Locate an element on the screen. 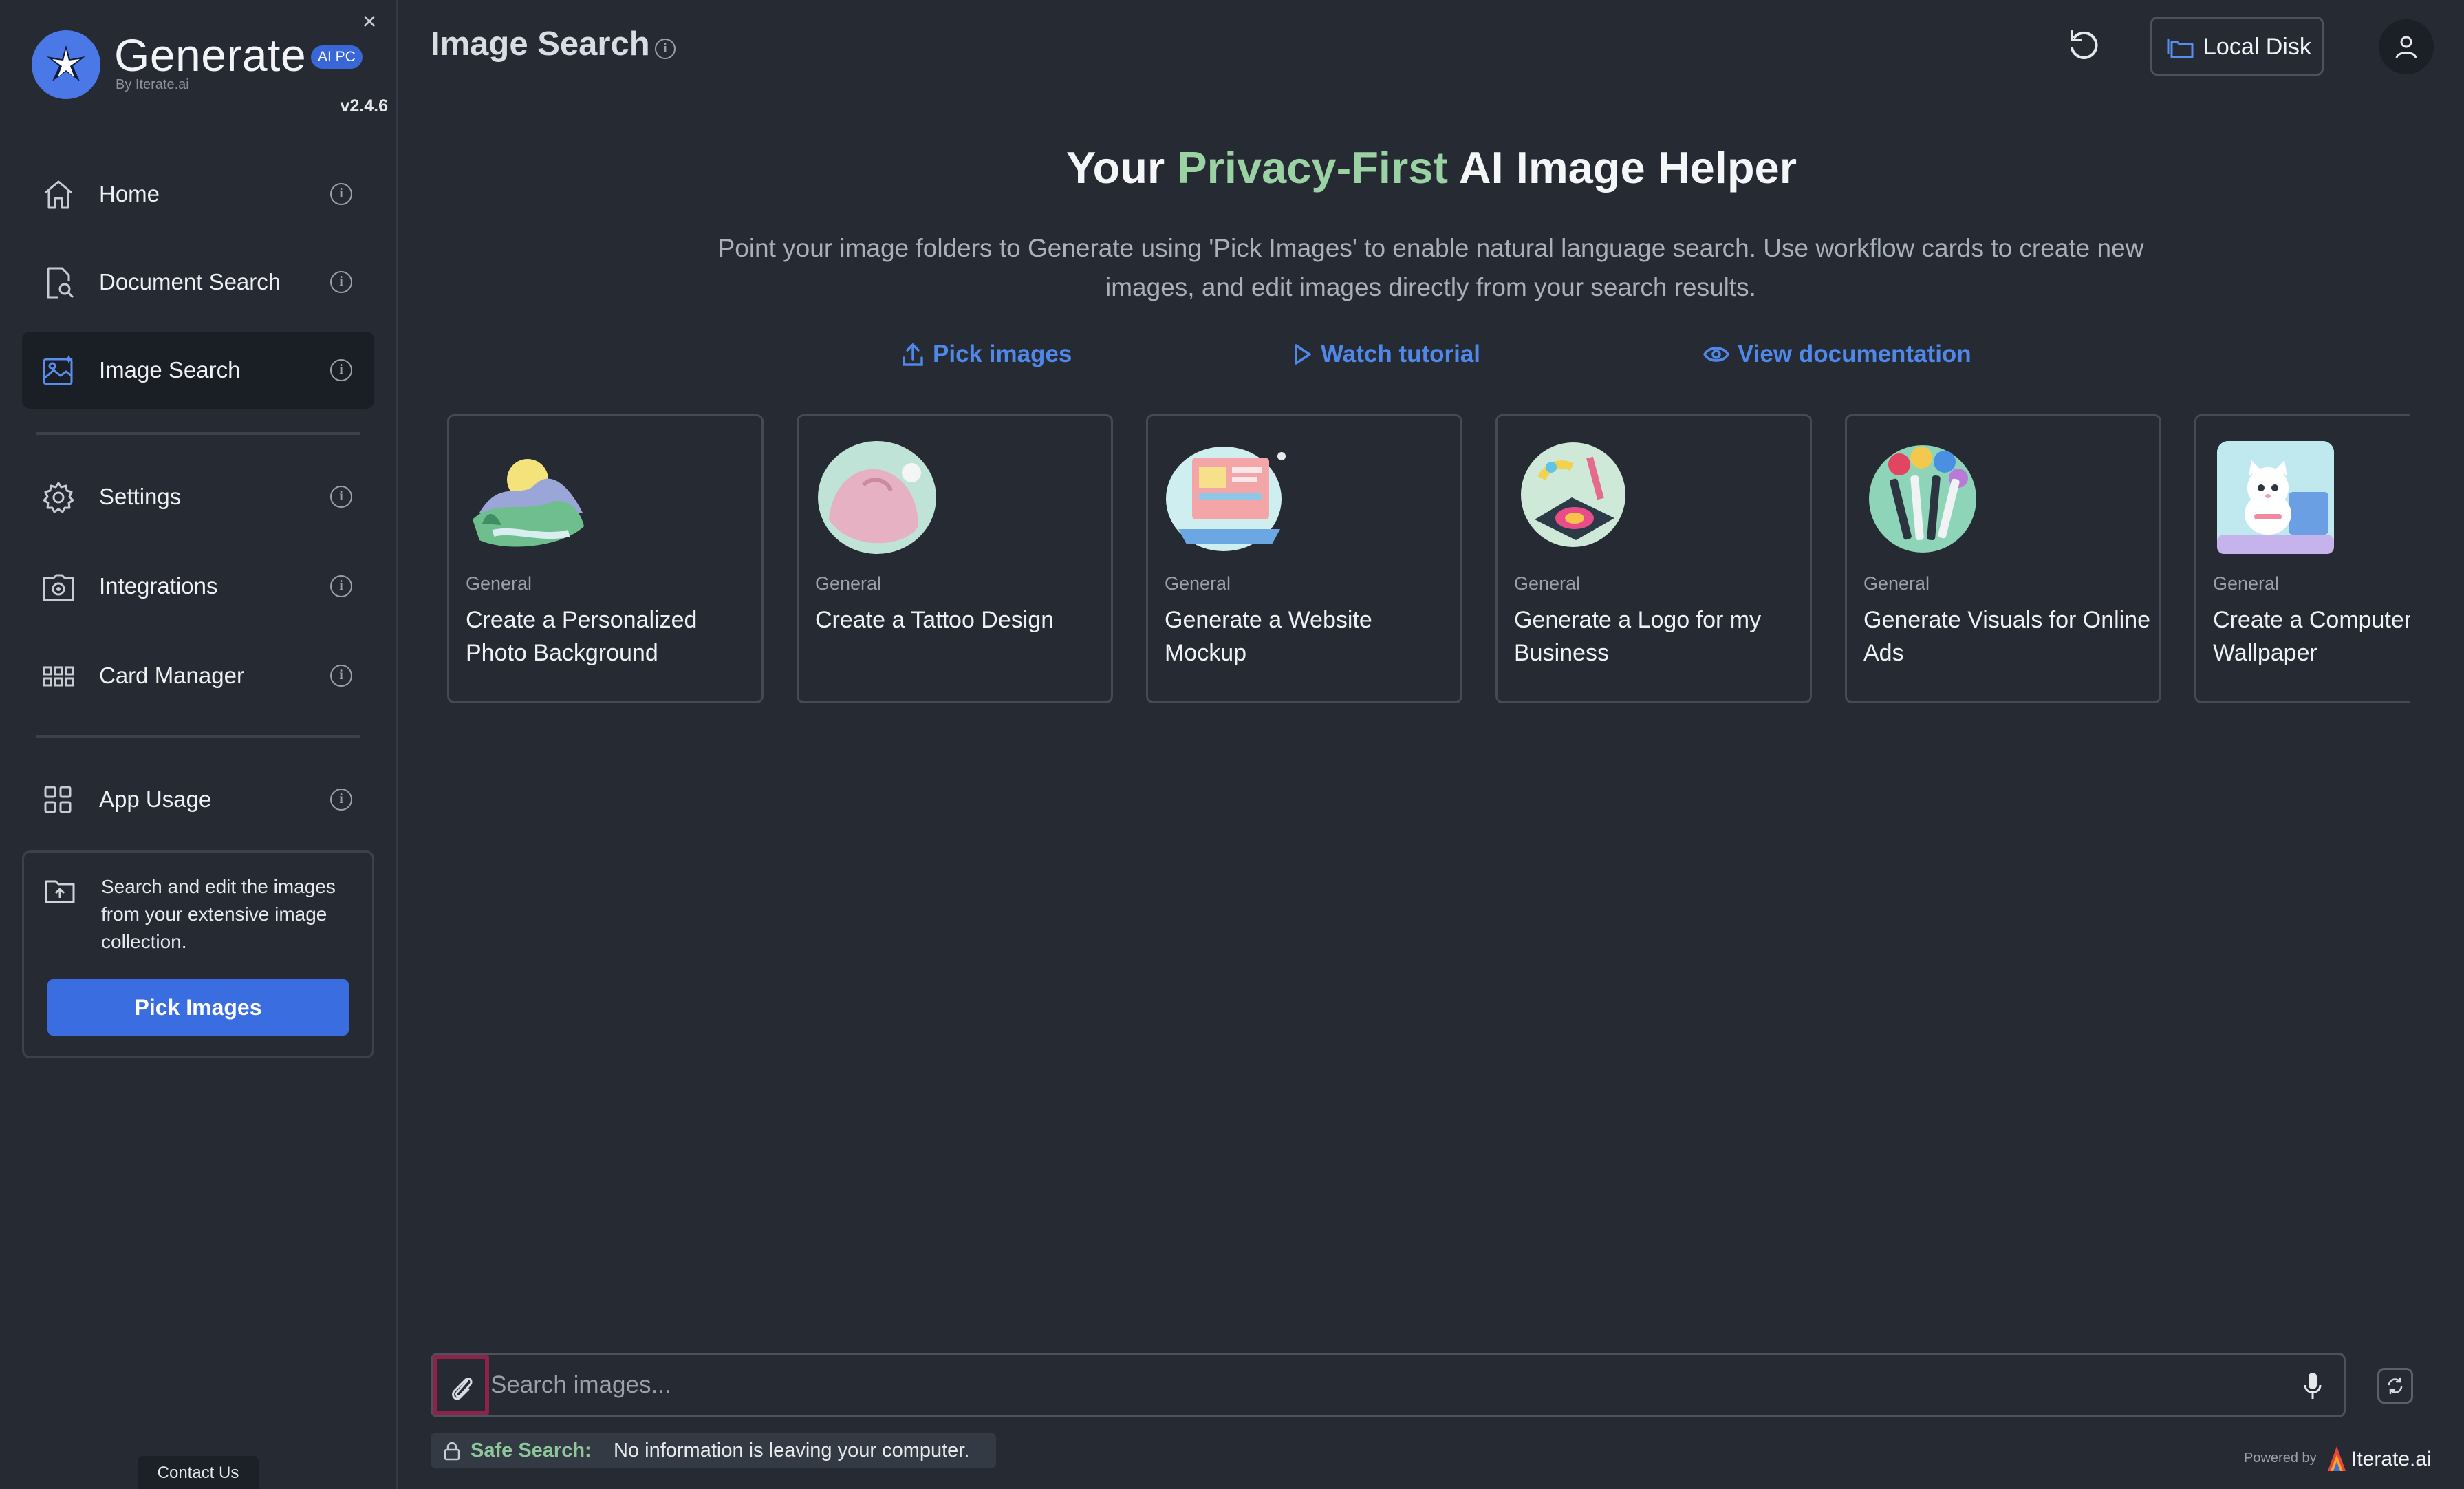  sidebar-item-document-search: Document Search i is located at coordinates (198, 283).